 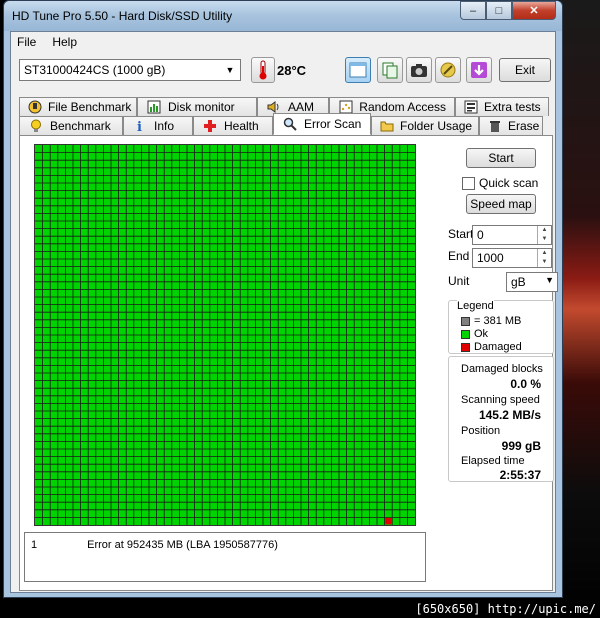 I want to click on file-benchmark-icon, so click(x=35, y=107).